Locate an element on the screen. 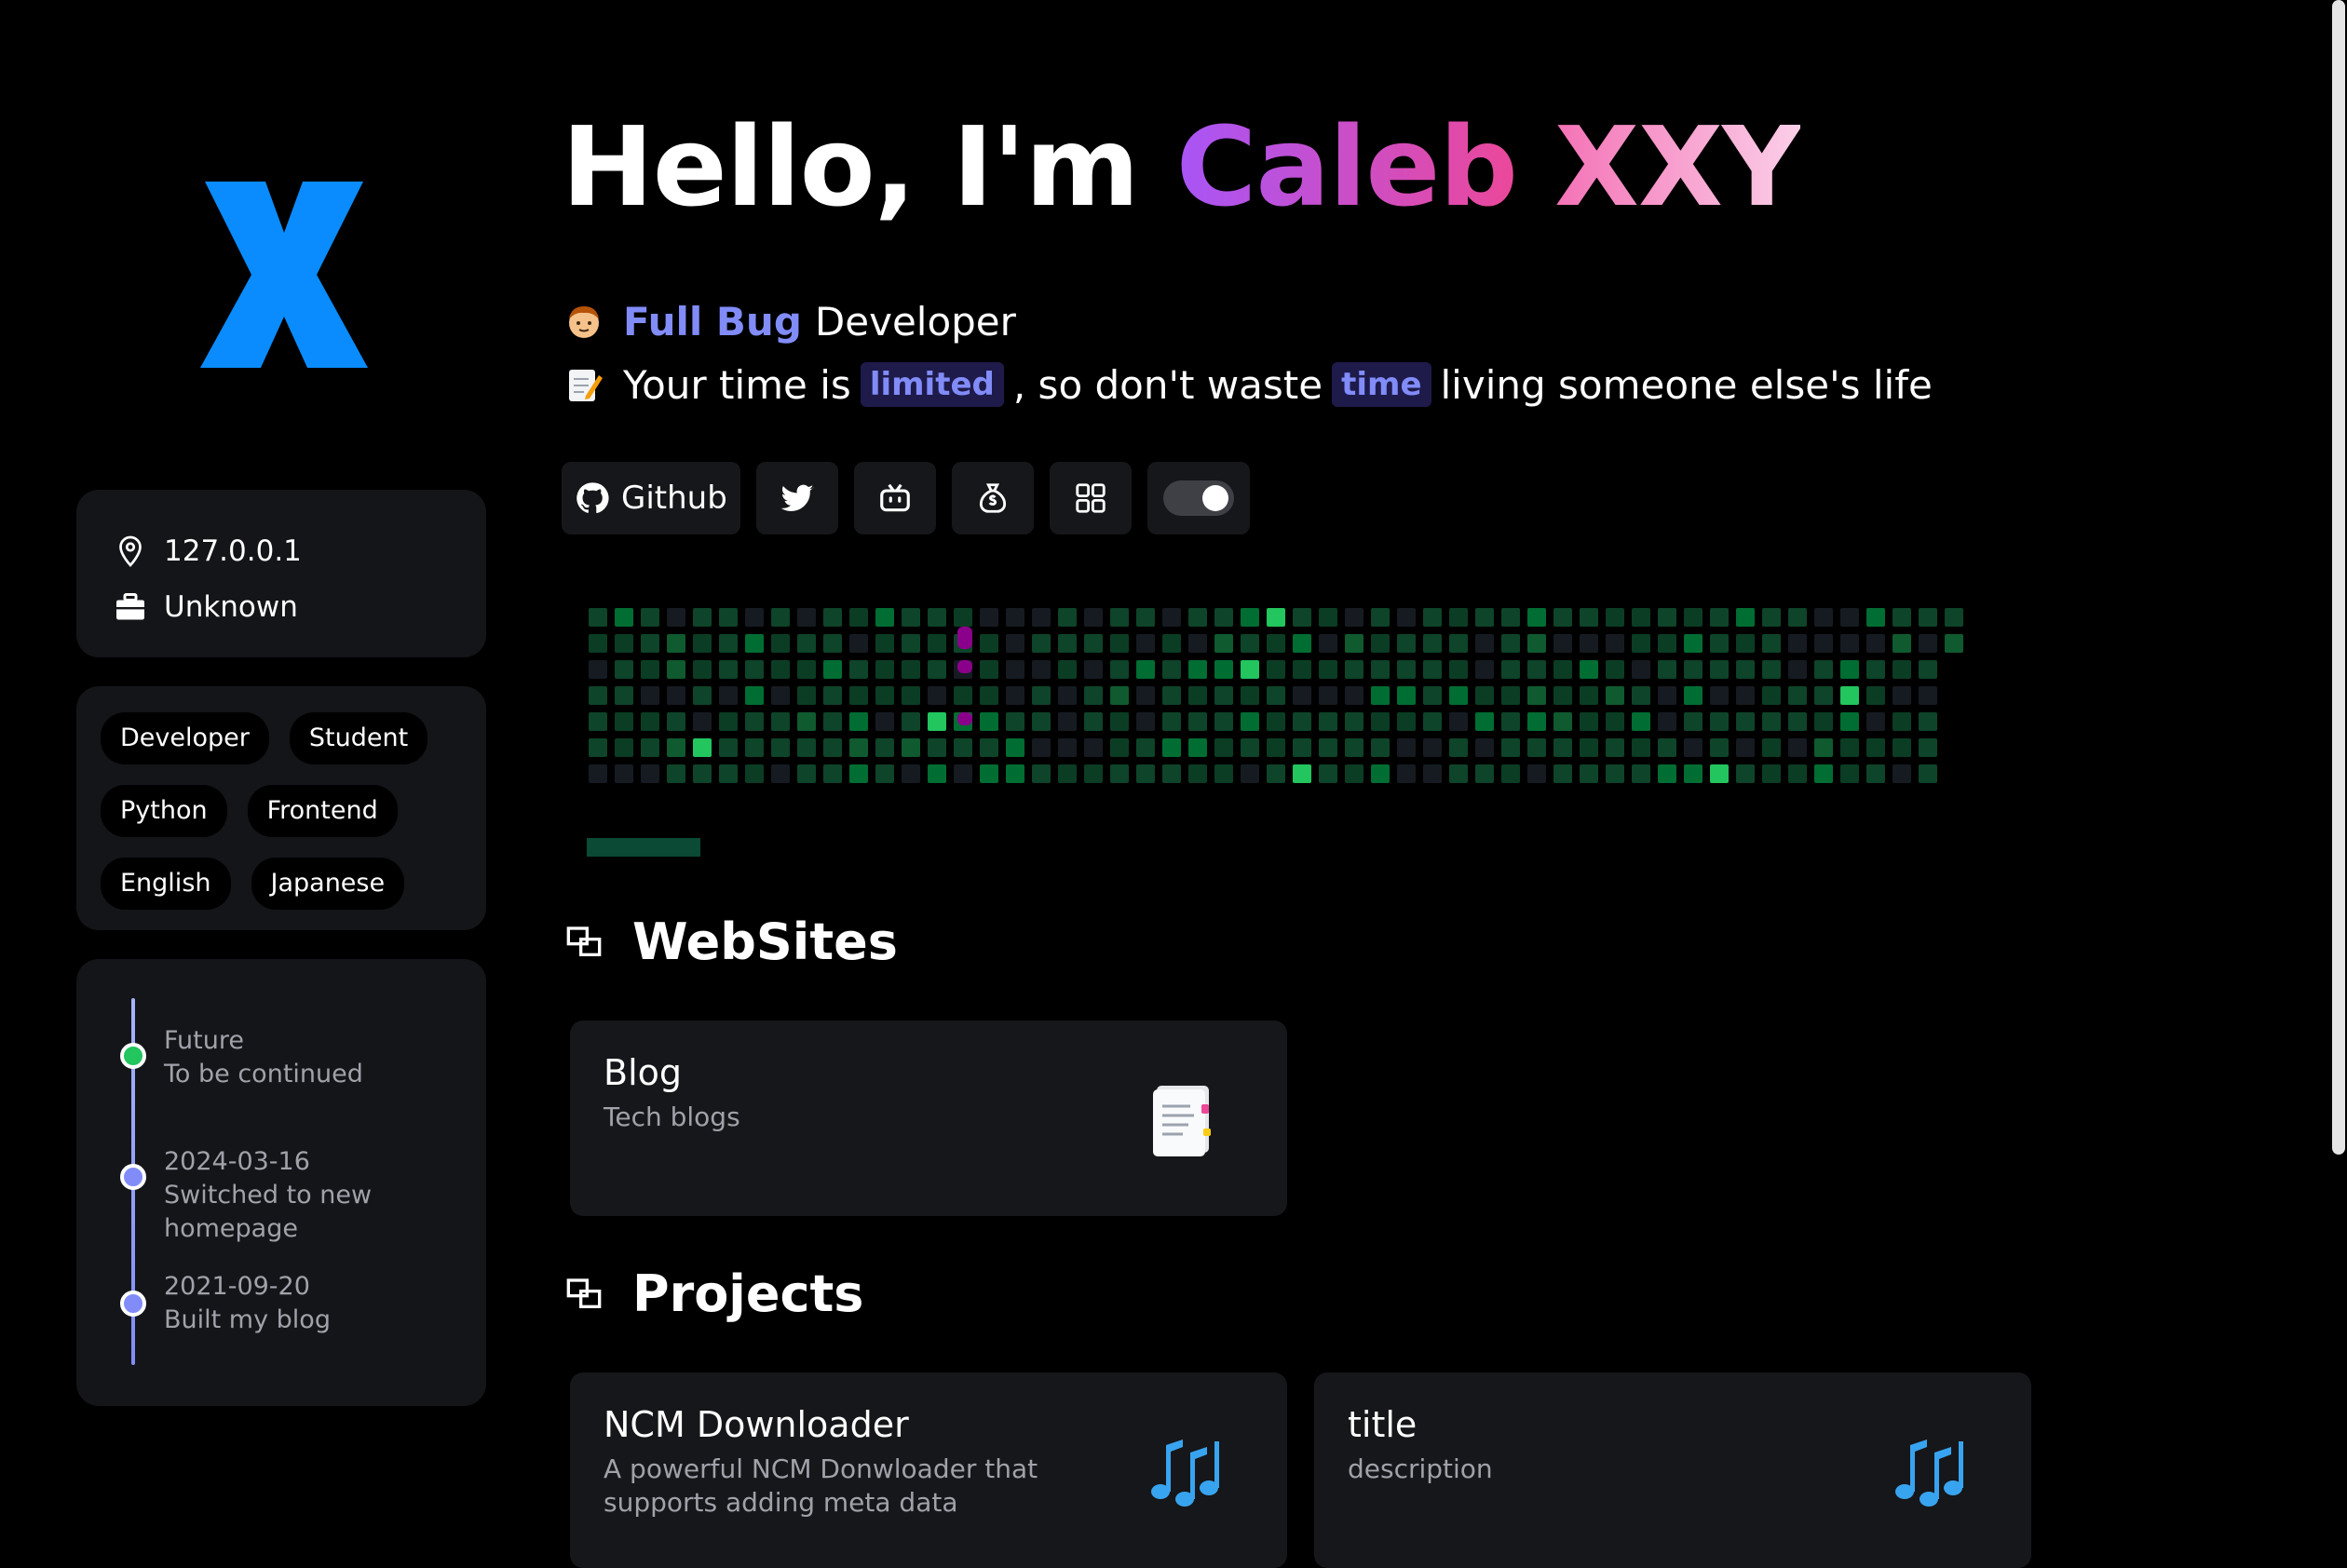  avatar is located at coordinates (284, 274).